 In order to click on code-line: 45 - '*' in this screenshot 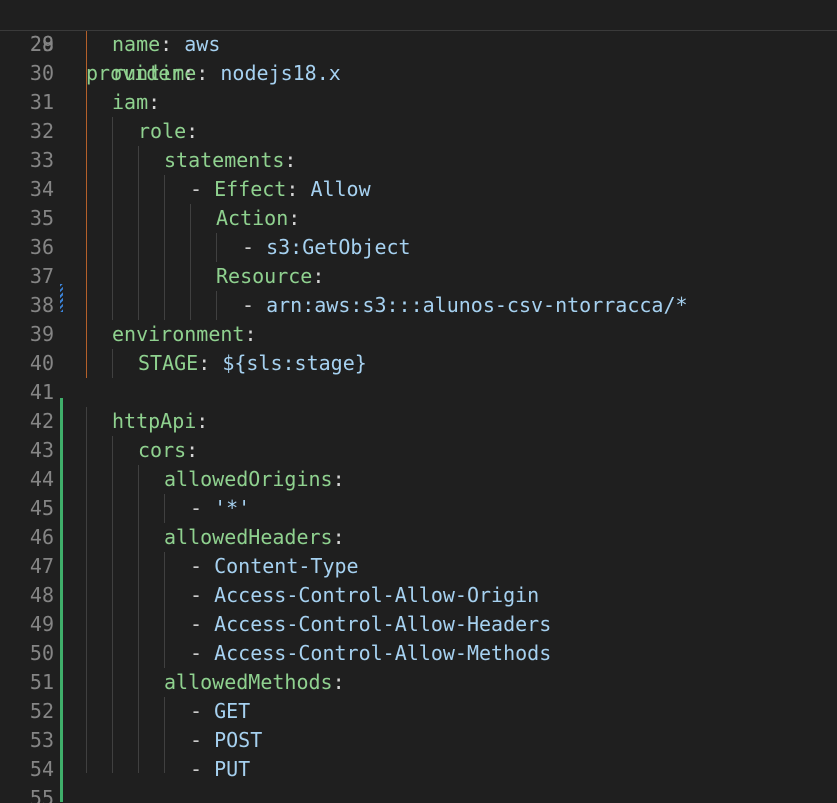, I will do `click(418, 508)`.